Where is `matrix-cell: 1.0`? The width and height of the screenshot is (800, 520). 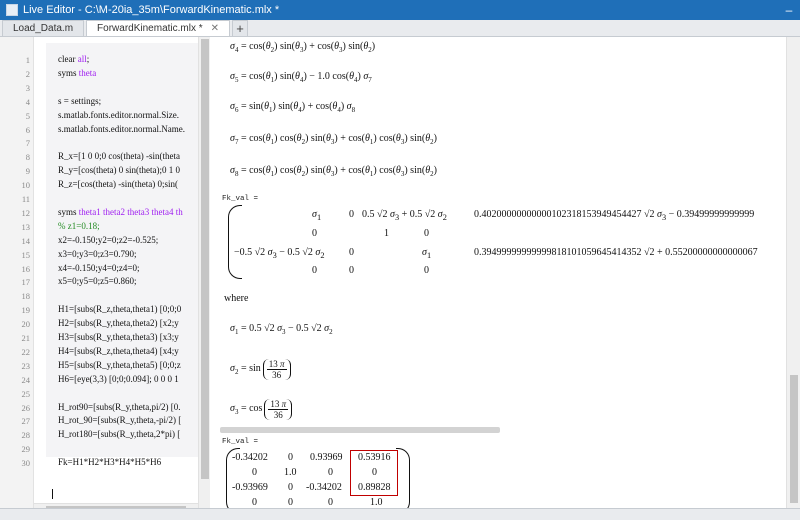 matrix-cell: 1.0 is located at coordinates (376, 502).